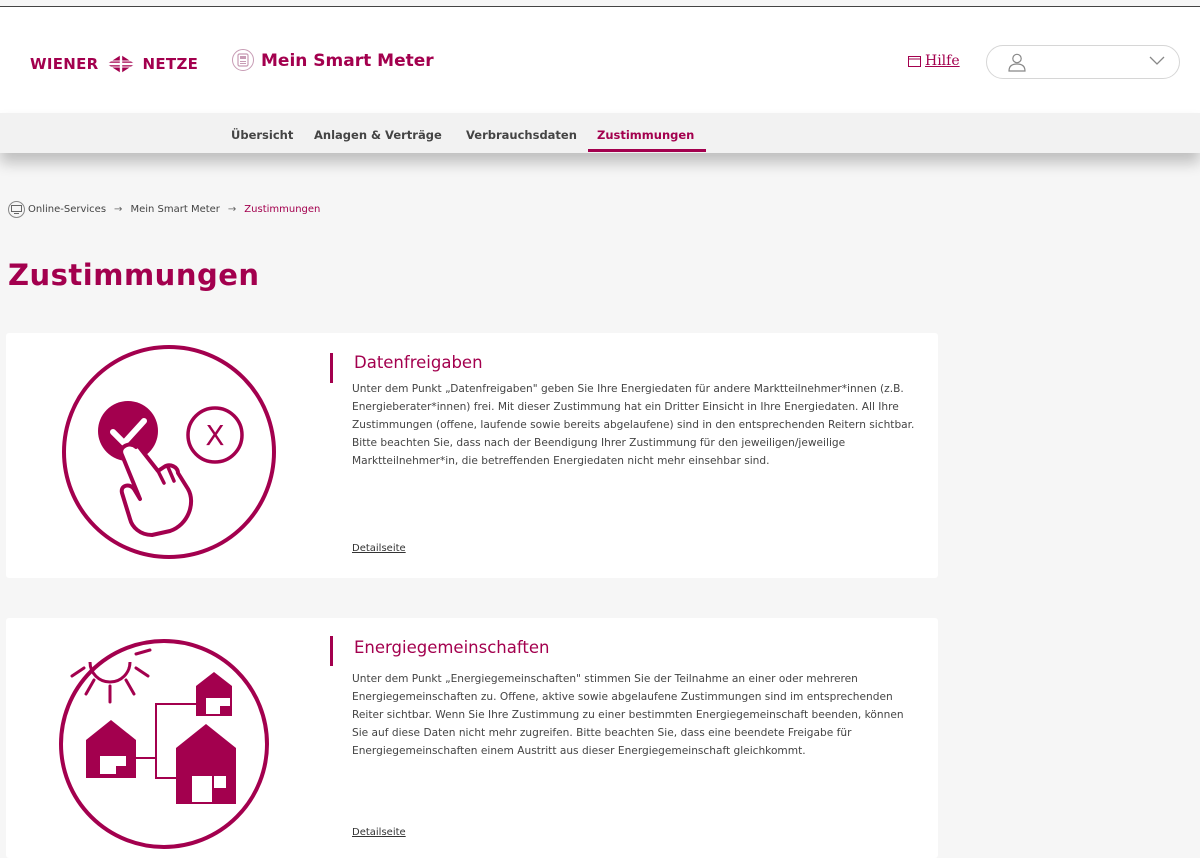  Describe the element at coordinates (914, 61) in the screenshot. I see `external-window-icon` at that location.